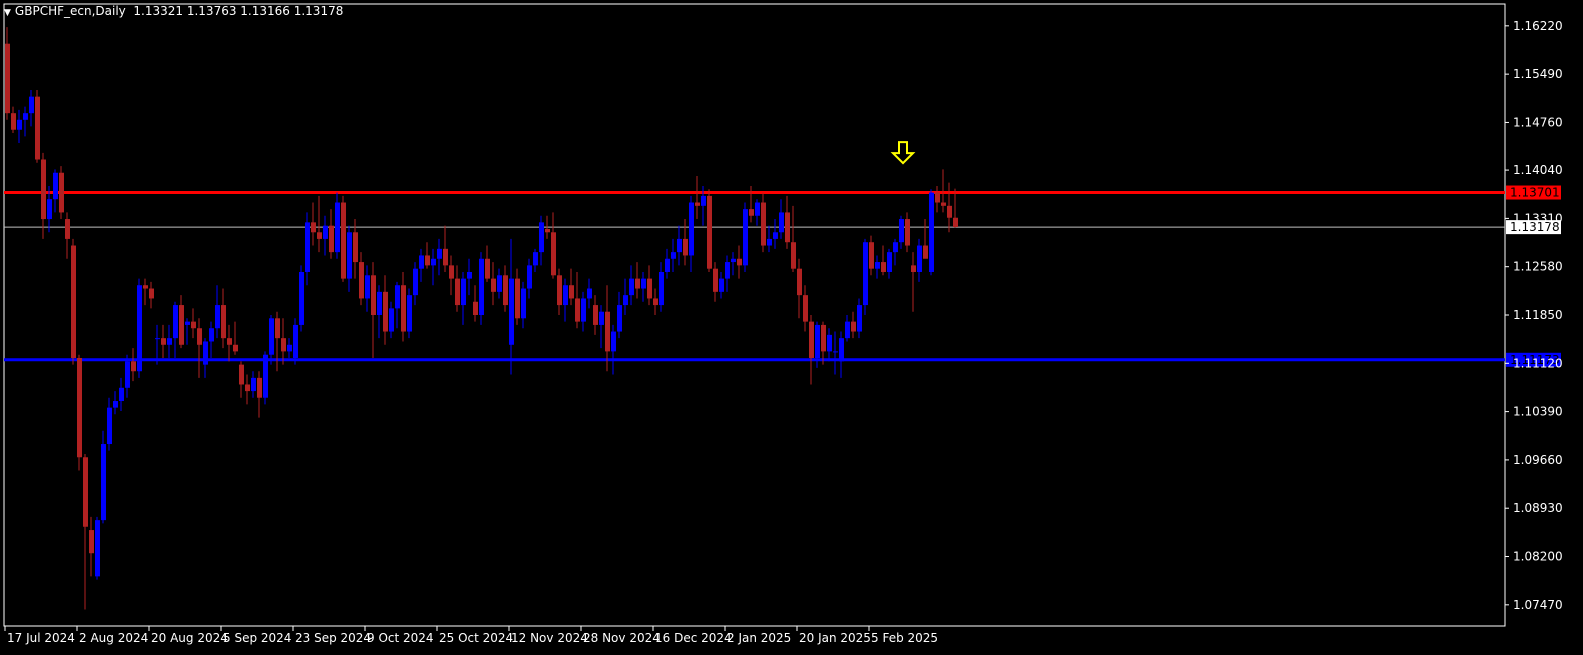 This screenshot has width=1583, height=655. What do you see at coordinates (1538, 557) in the screenshot?
I see `y-tick-label: 1.08200` at bounding box center [1538, 557].